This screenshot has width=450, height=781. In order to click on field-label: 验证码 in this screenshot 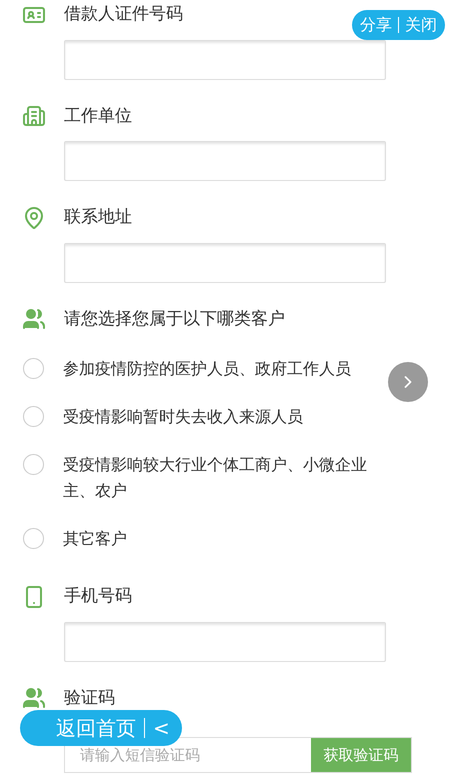, I will do `click(89, 698)`.